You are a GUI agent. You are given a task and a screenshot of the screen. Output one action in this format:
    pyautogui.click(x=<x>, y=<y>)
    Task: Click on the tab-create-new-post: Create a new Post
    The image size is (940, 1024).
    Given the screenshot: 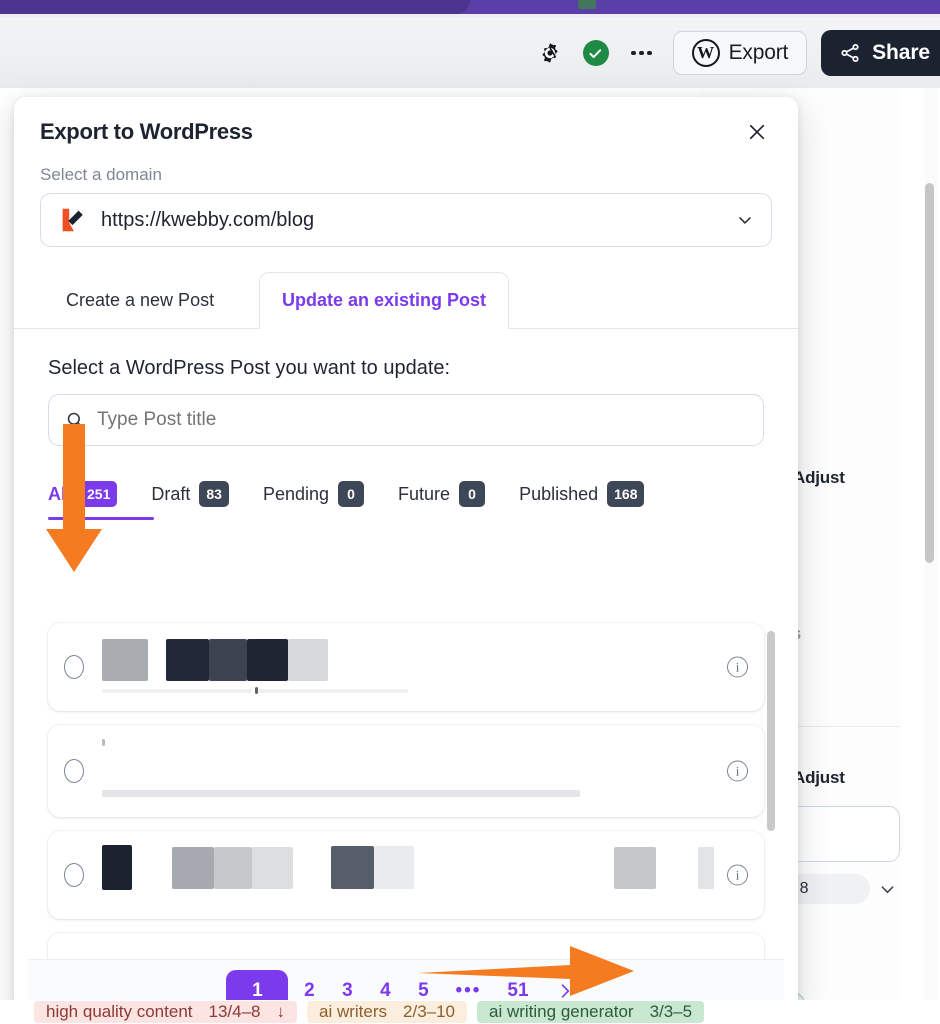 What is the action you would take?
    pyautogui.click(x=140, y=300)
    